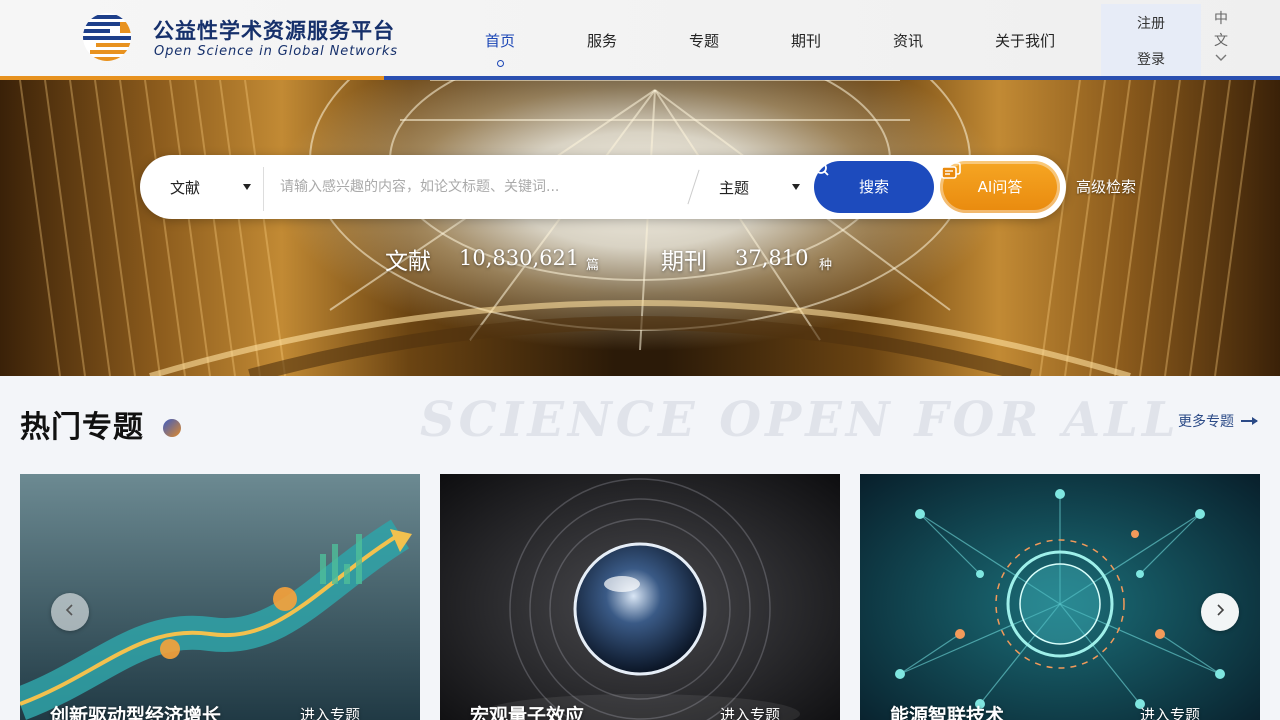 Image resolution: width=1280 pixels, height=720 pixels. I want to click on nav-active-indicator, so click(500, 63).